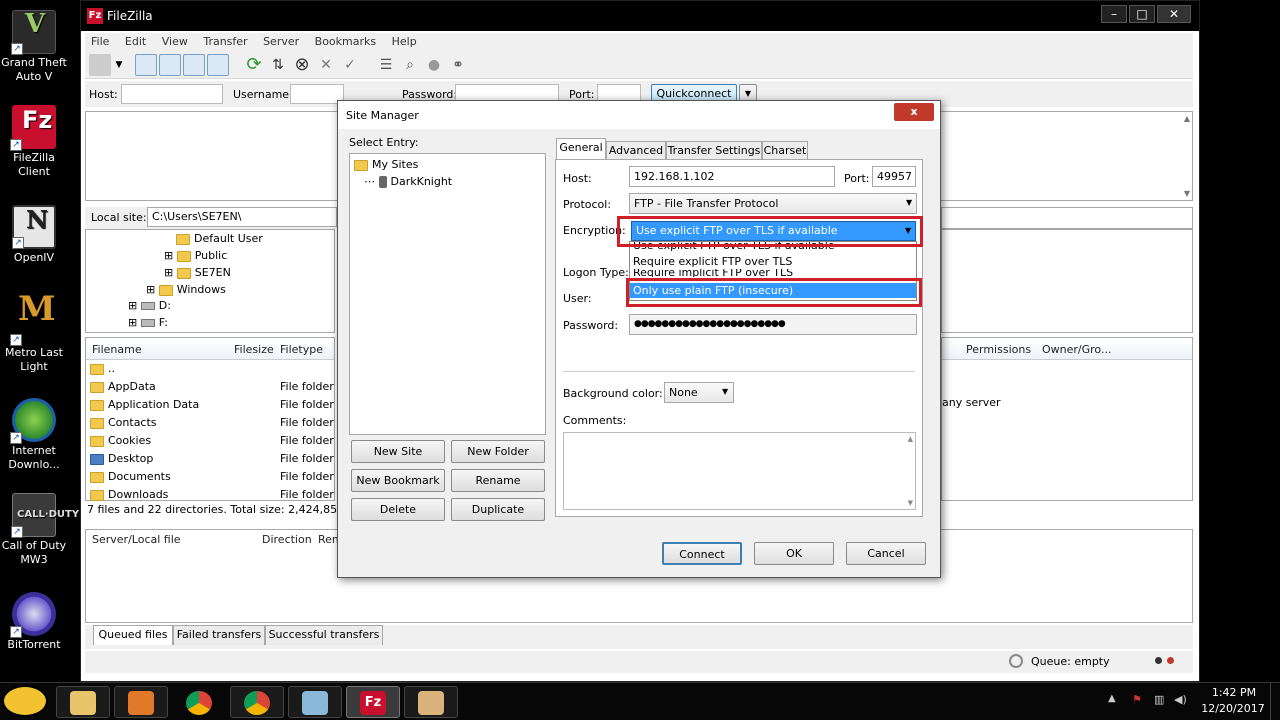 The height and width of the screenshot is (720, 1280). What do you see at coordinates (148, 322) in the screenshot?
I see `tree-item: ⊞ F:` at bounding box center [148, 322].